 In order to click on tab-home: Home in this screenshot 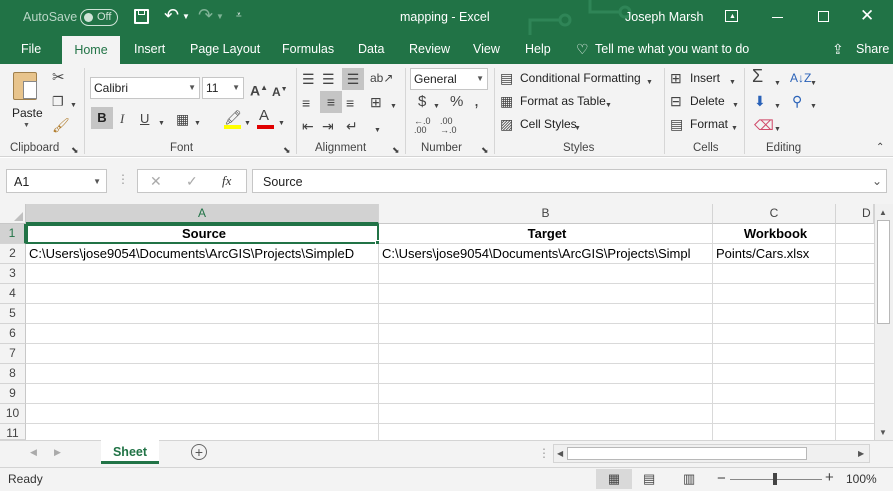, I will do `click(91, 50)`.